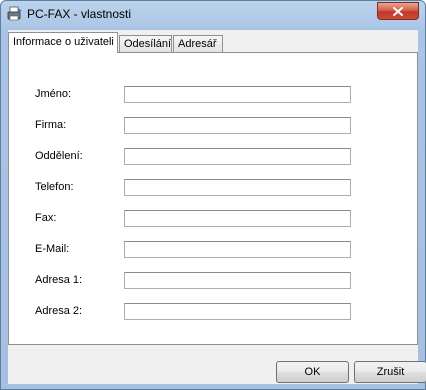  What do you see at coordinates (59, 311) in the screenshot?
I see `address2-label: Adresa 2:` at bounding box center [59, 311].